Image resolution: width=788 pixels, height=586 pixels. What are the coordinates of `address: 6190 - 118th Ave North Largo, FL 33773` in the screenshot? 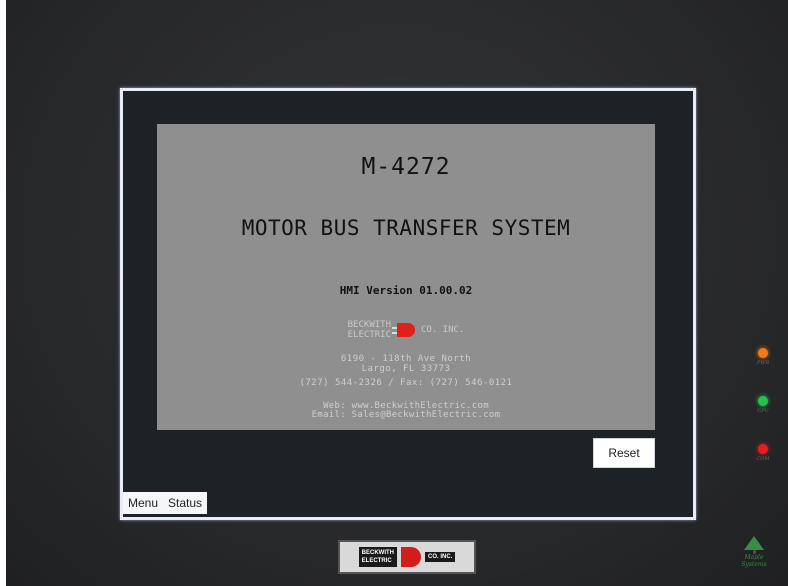 It's located at (406, 364).